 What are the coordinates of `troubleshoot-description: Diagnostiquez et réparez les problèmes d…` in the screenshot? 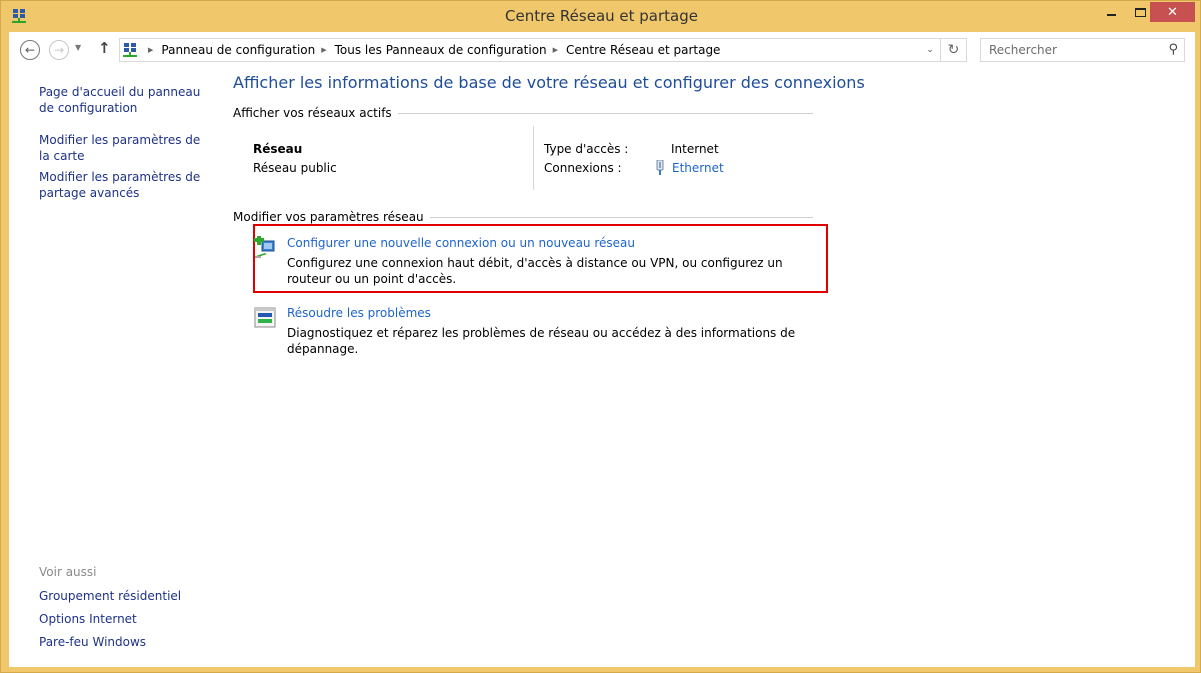 It's located at (541, 341).